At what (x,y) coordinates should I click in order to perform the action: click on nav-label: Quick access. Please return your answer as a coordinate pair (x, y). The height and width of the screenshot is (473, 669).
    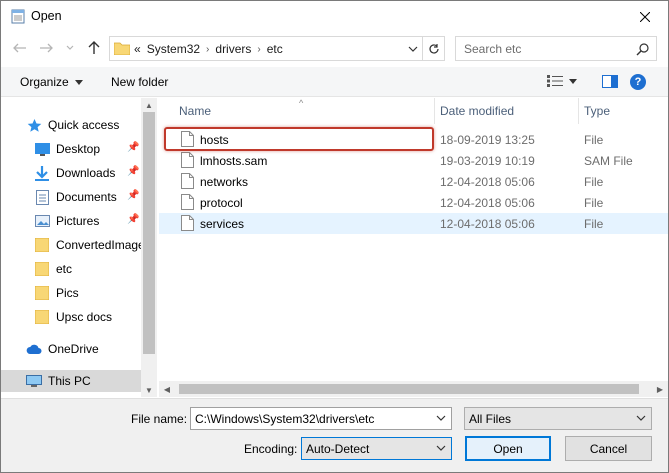
    Looking at the image, I should click on (84, 125).